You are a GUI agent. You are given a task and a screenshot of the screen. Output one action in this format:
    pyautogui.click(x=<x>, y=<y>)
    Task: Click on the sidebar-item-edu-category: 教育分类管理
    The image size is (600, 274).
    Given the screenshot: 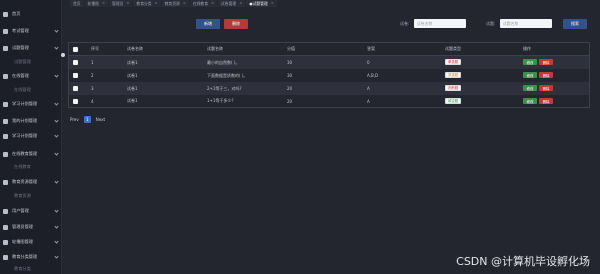 What is the action you would take?
    pyautogui.click(x=31, y=257)
    